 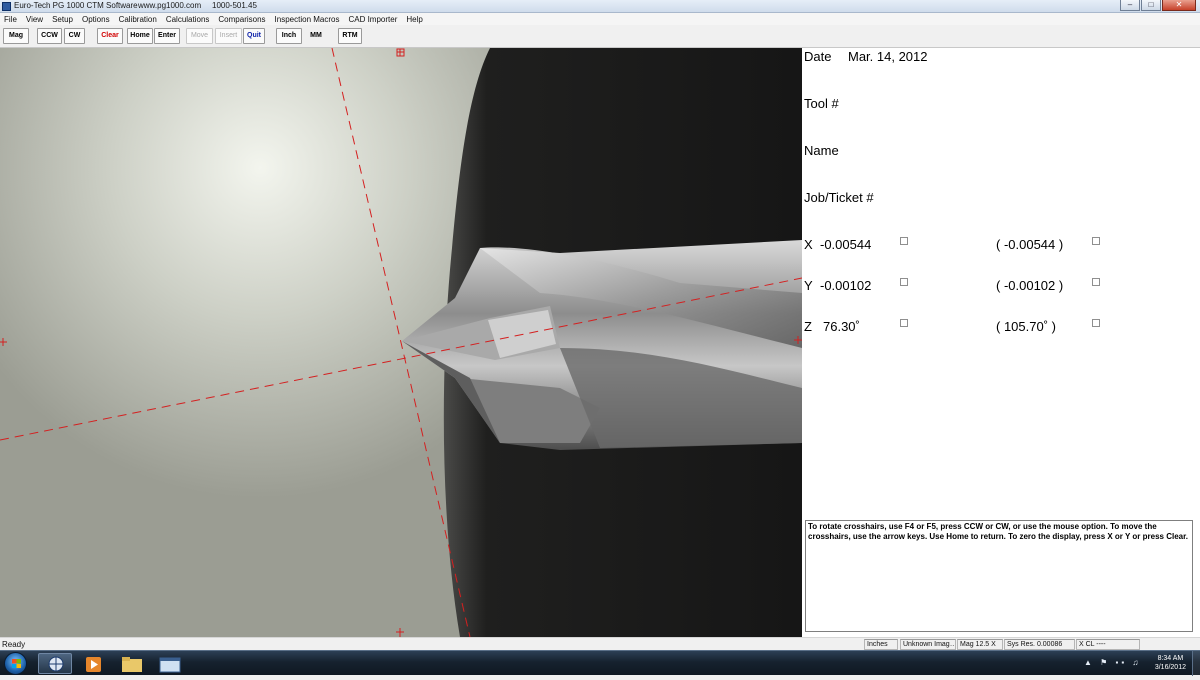 I want to click on clear-button: Clear, so click(x=110, y=36).